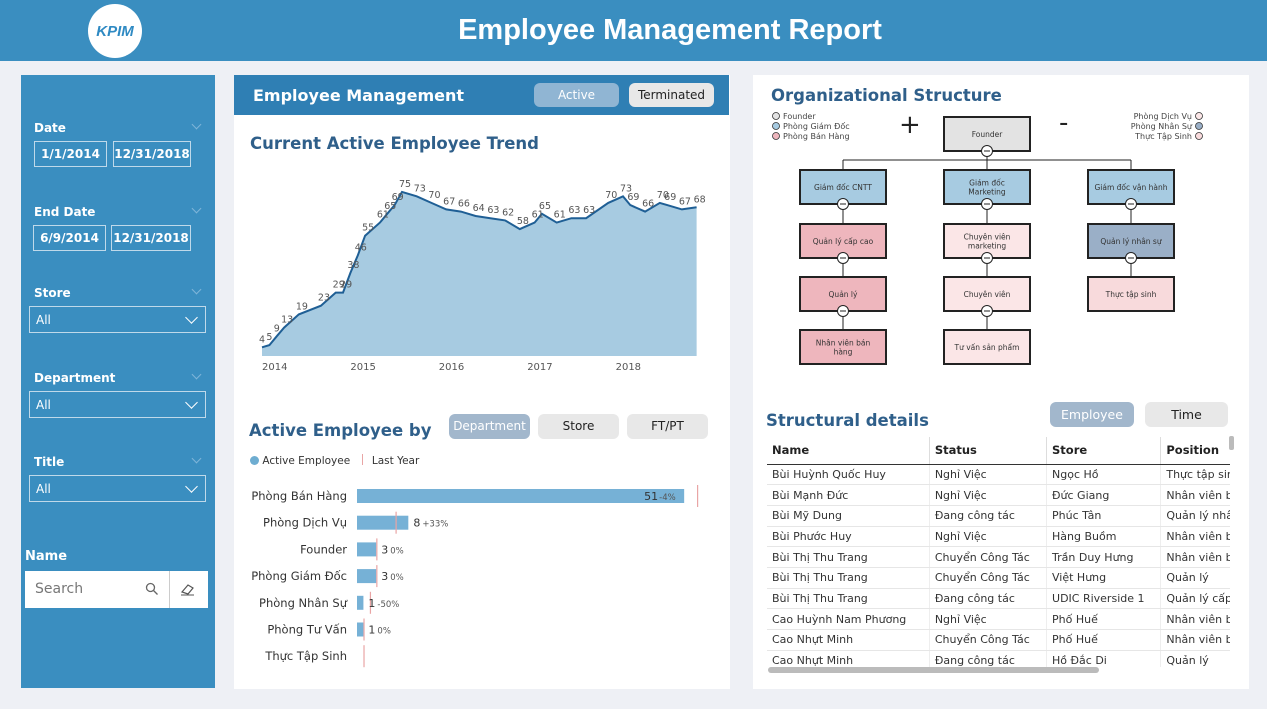 The height and width of the screenshot is (709, 1267). What do you see at coordinates (1104, 516) in the screenshot?
I see `table-cell: Phúc Tân` at bounding box center [1104, 516].